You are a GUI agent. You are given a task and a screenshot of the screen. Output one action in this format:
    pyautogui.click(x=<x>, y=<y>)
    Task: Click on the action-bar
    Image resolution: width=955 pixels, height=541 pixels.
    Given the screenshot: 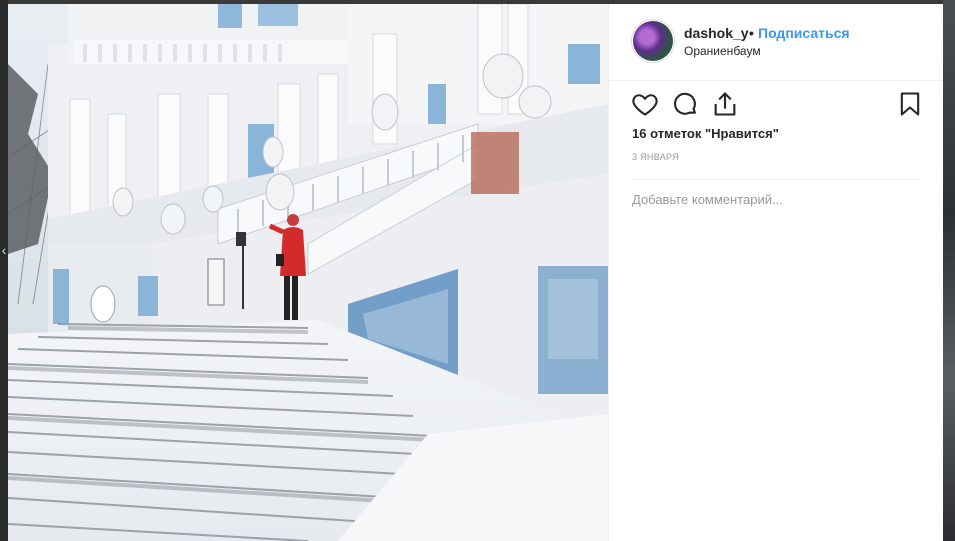 What is the action you would take?
    pyautogui.click(x=776, y=106)
    